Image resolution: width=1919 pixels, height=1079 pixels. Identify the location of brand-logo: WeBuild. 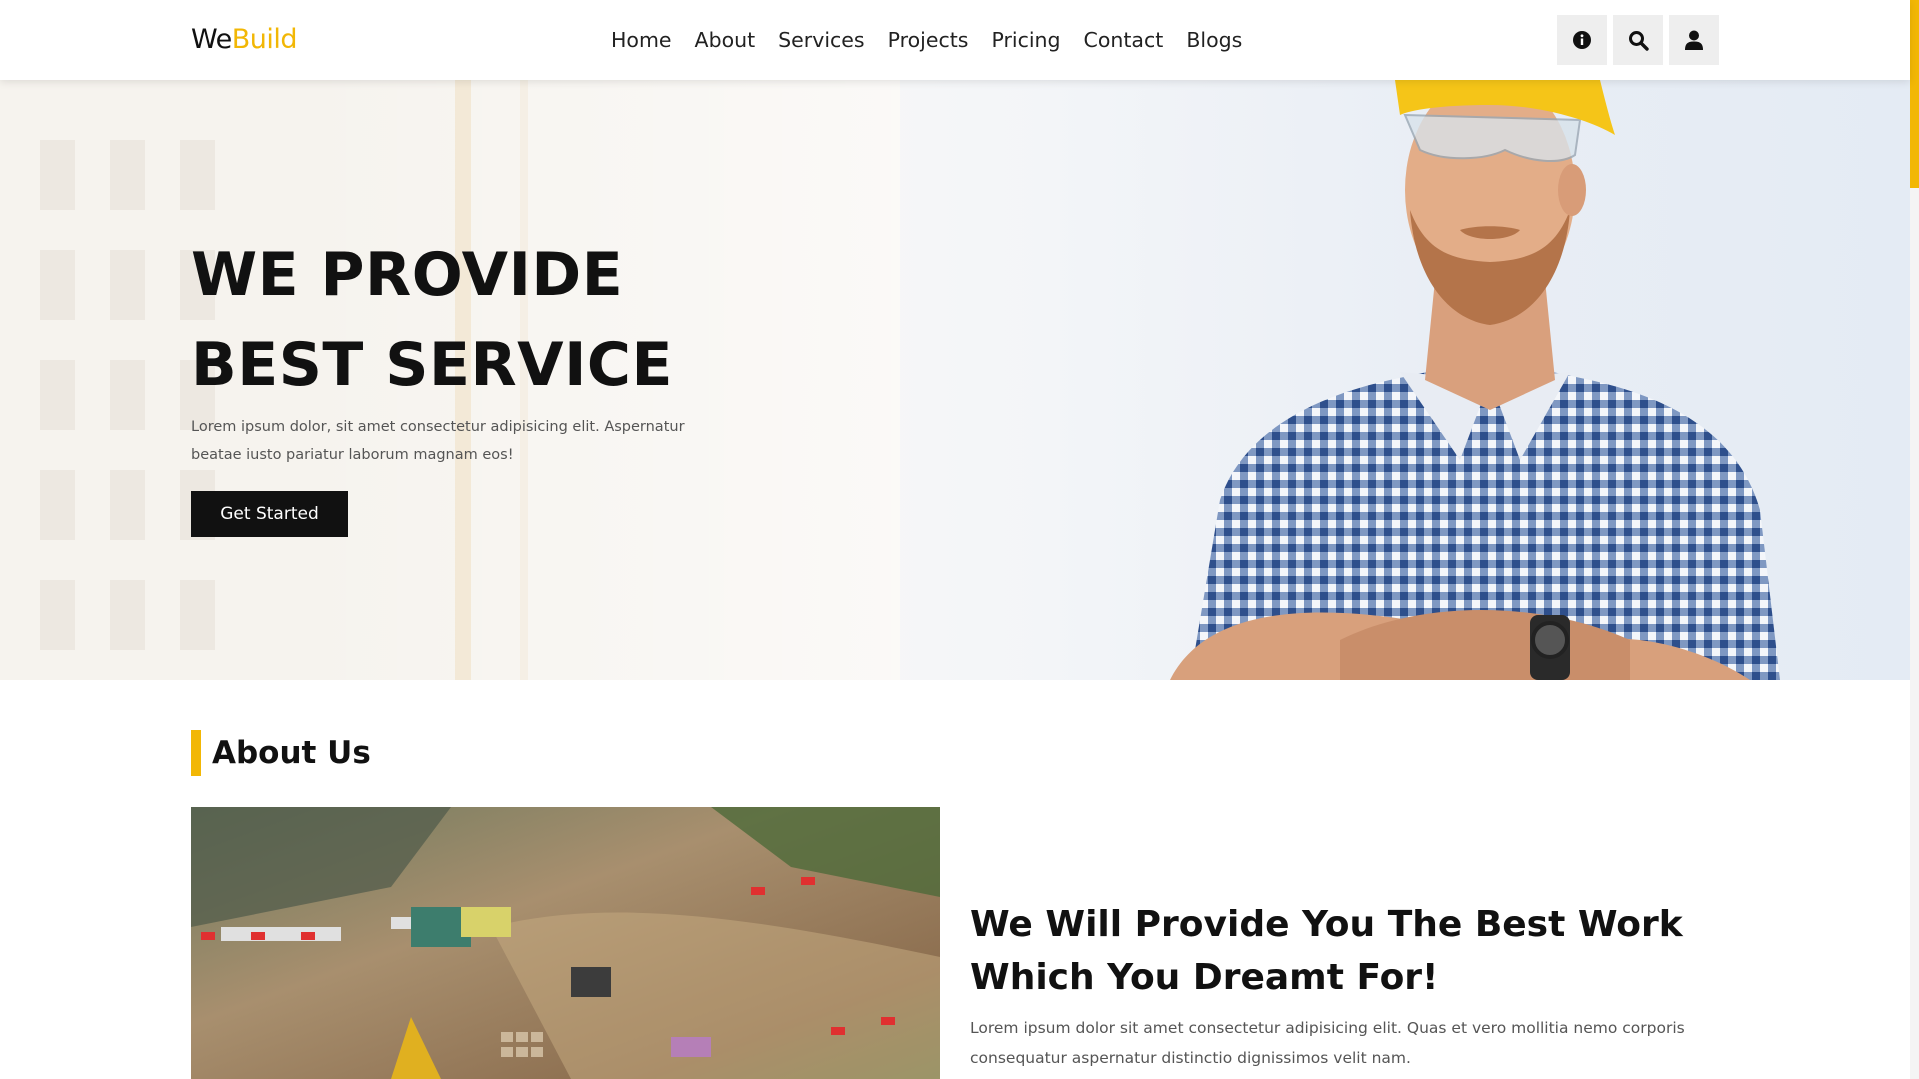
(244, 40).